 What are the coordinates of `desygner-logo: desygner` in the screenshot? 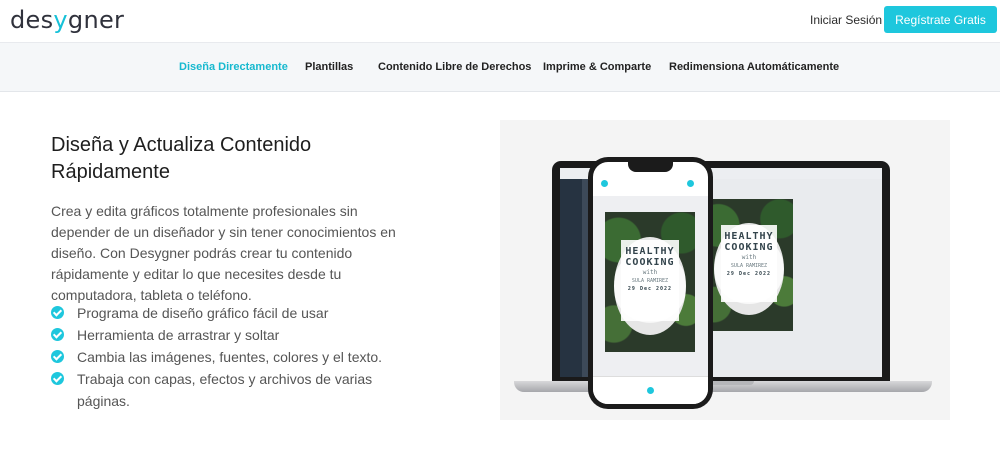 It's located at (67, 20).